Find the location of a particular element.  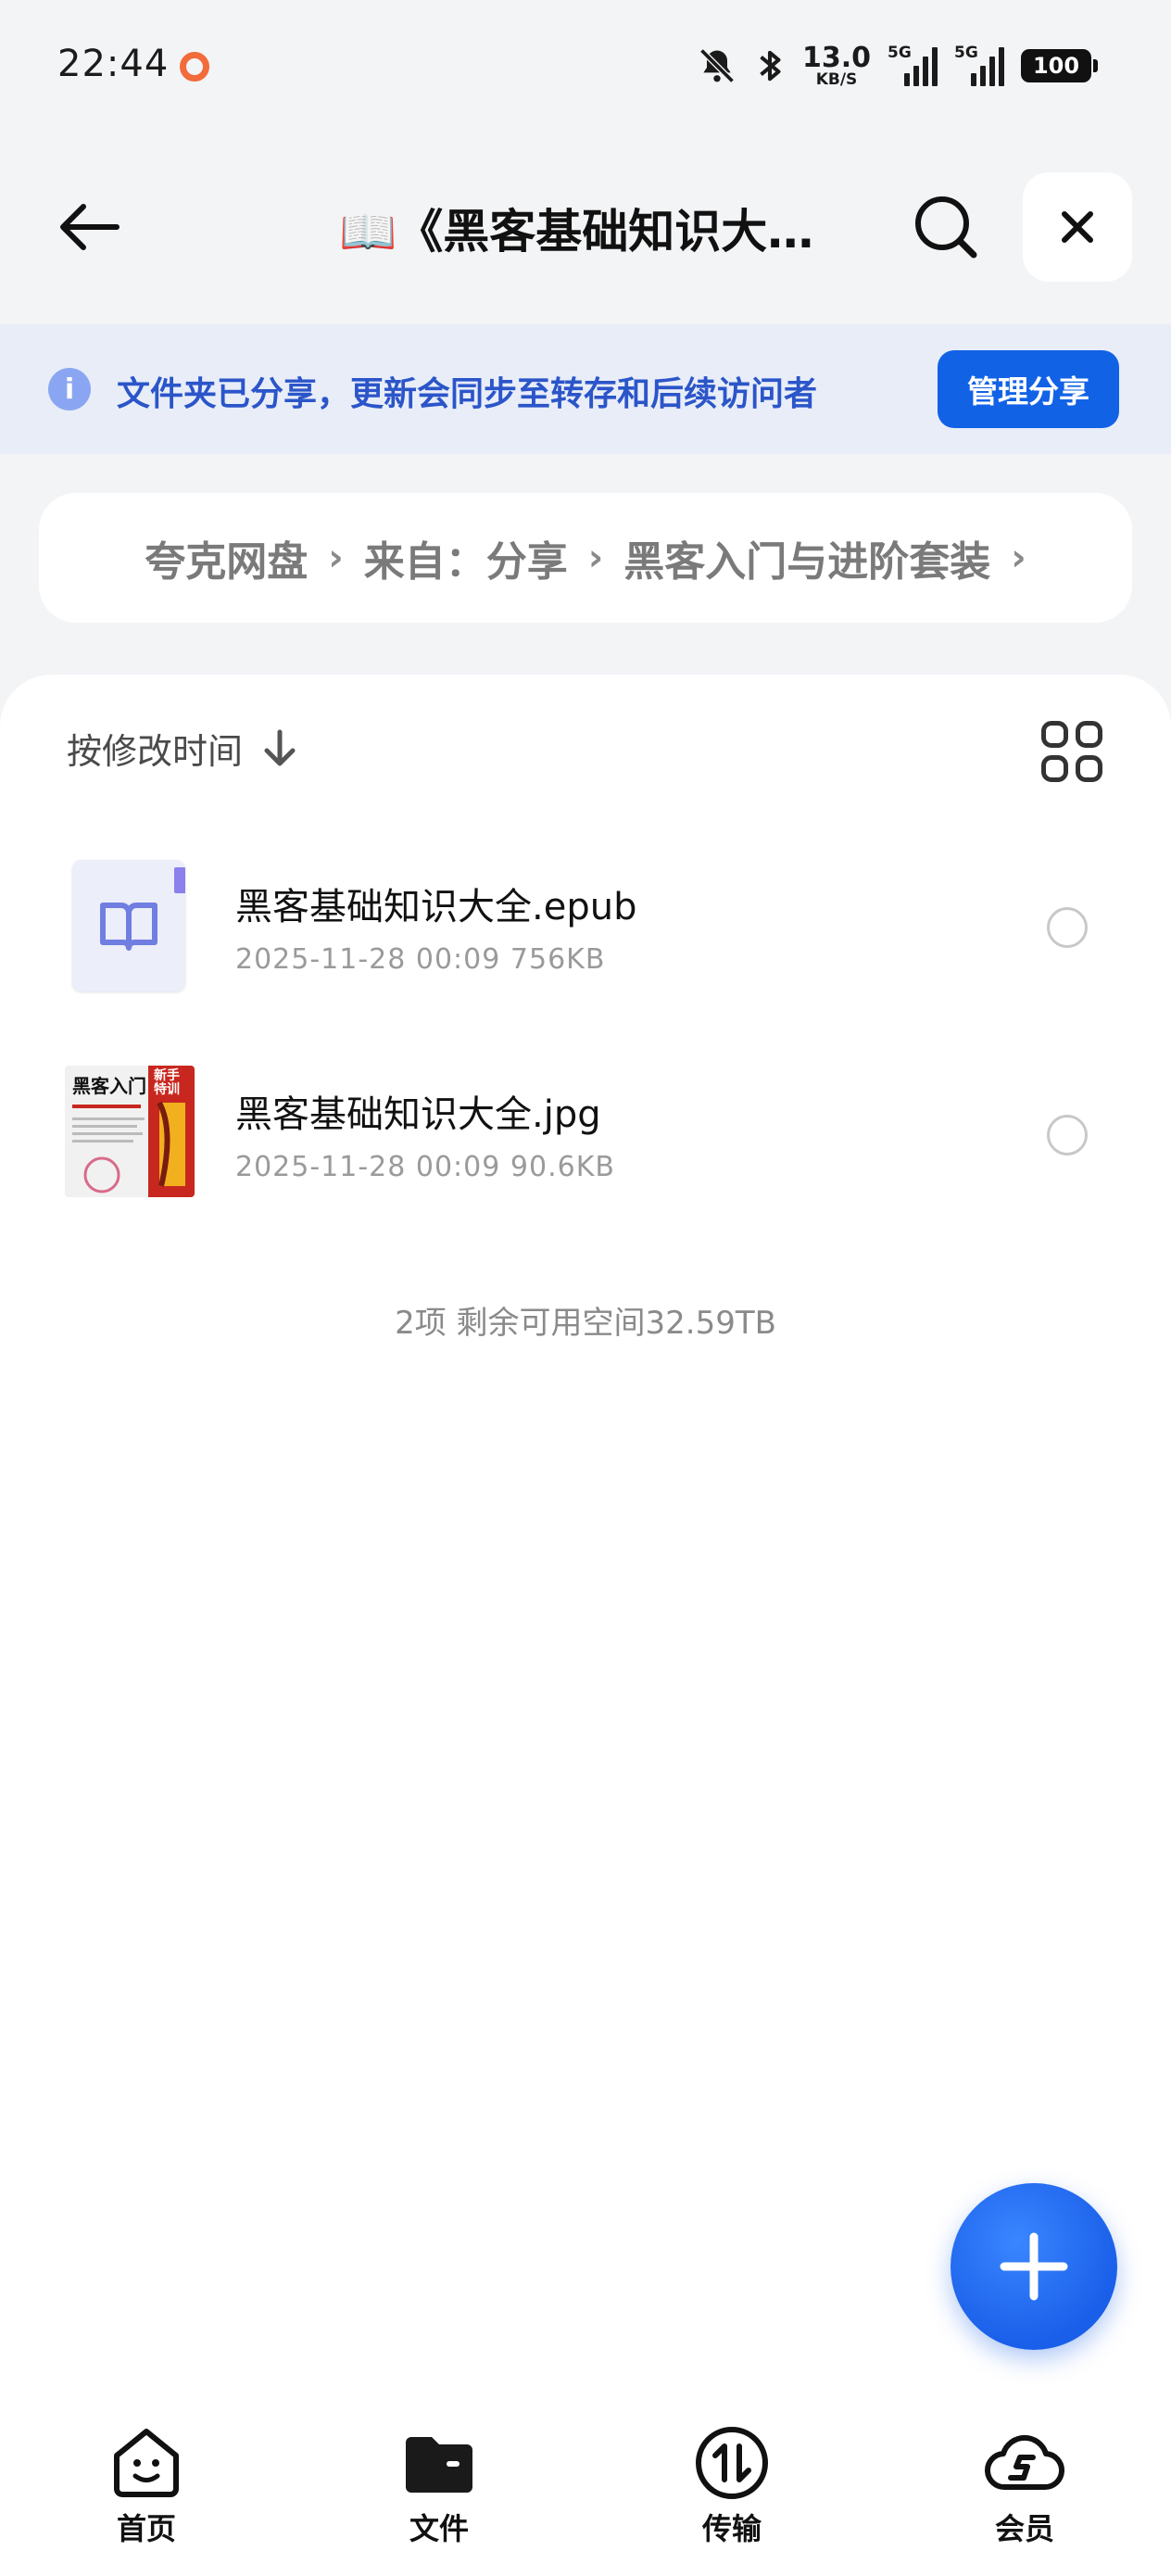

close-icon is located at coordinates (1078, 227).